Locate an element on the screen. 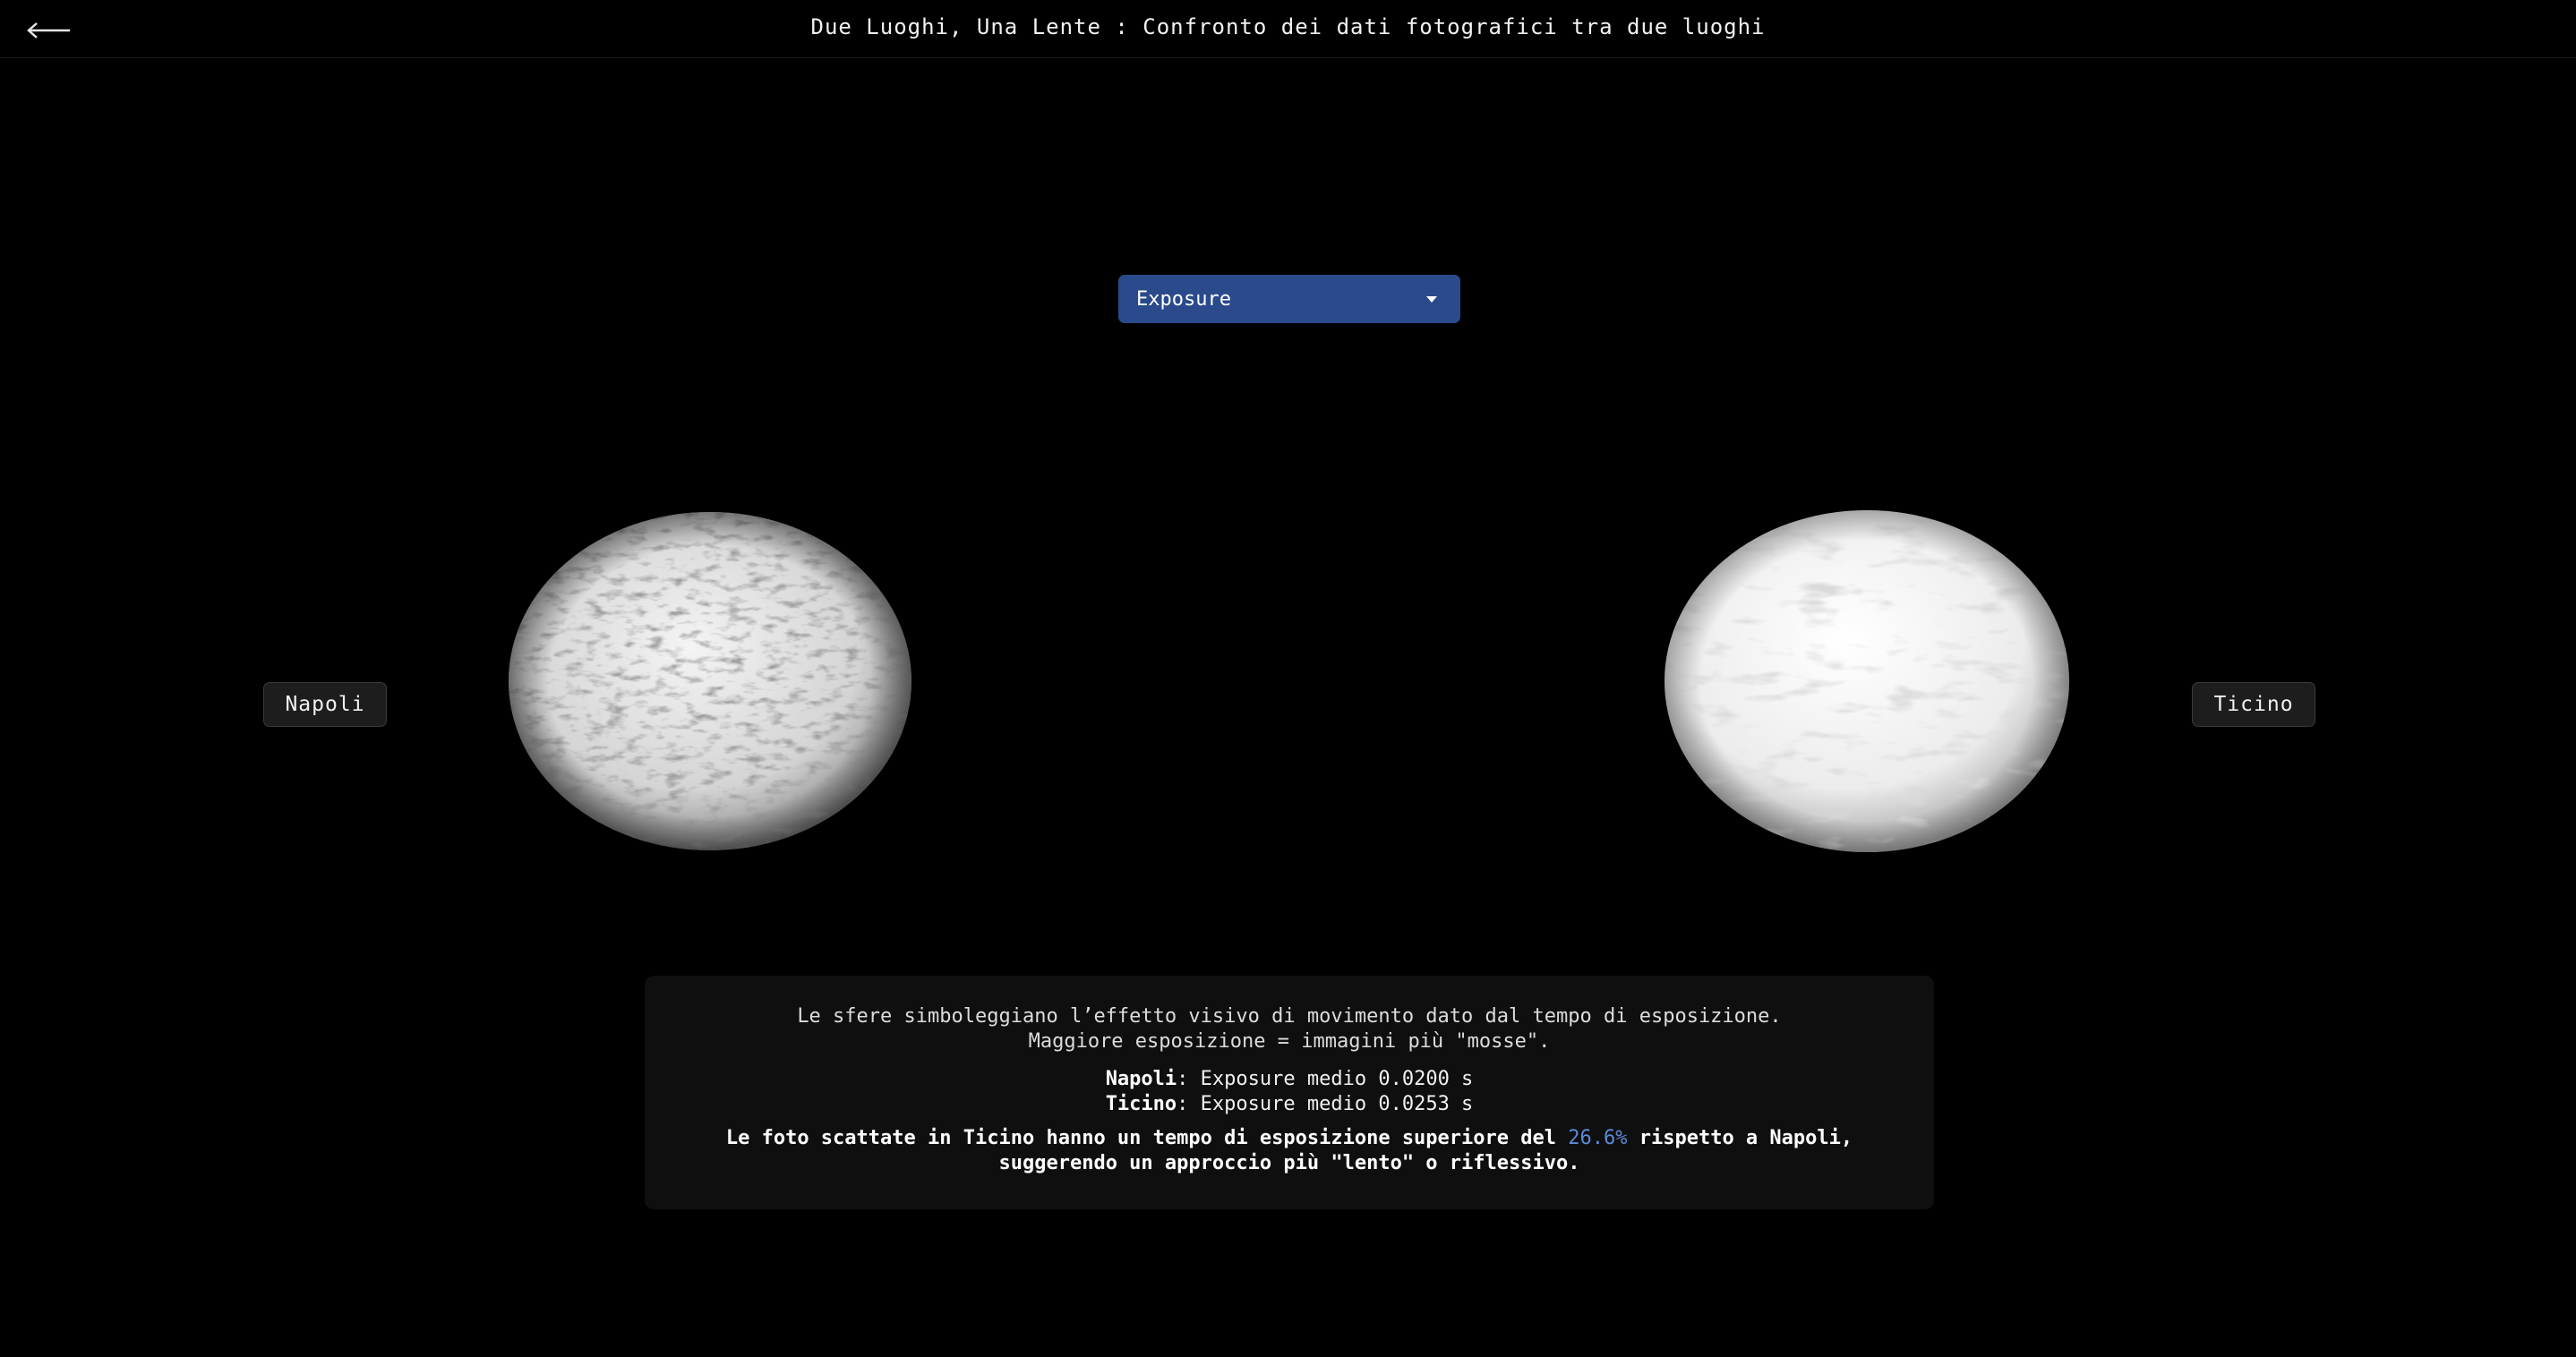  sphere-ticino is located at coordinates (1867, 681).